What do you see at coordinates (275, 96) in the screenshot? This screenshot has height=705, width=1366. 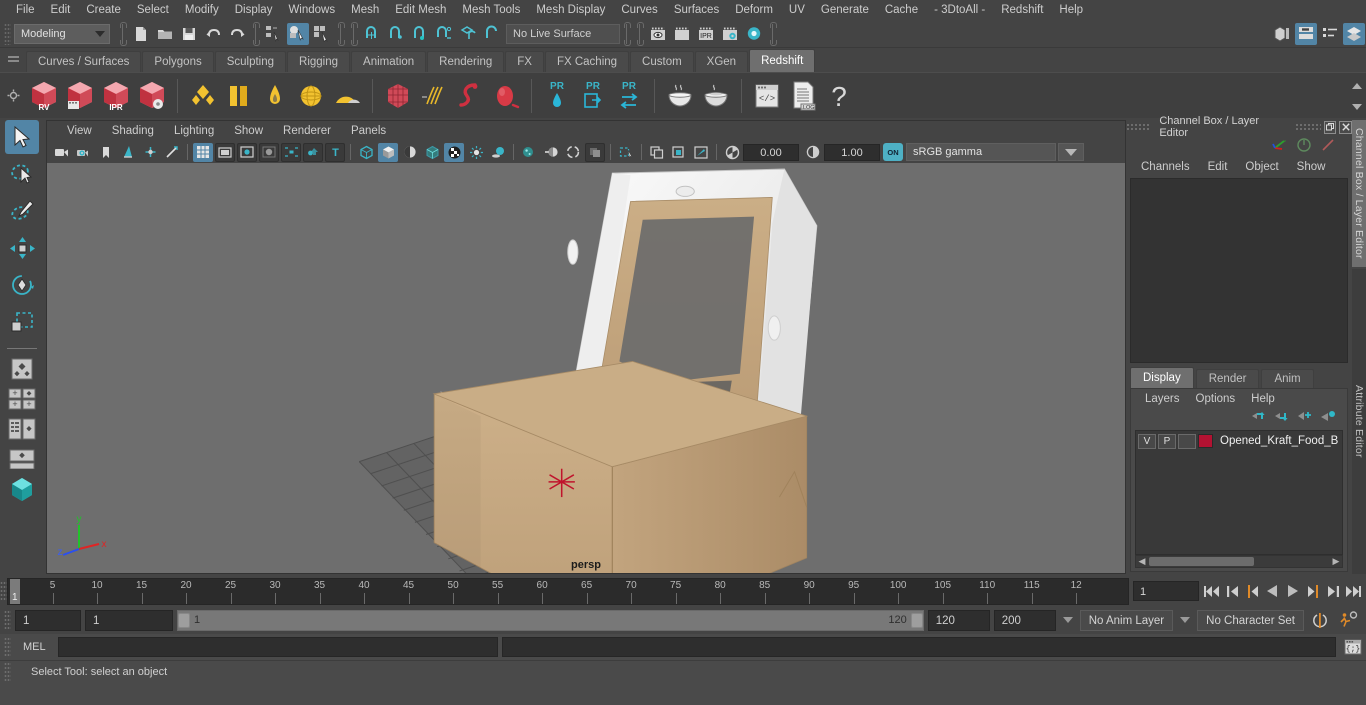 I see `shelf-button-redshift-light-dome` at bounding box center [275, 96].